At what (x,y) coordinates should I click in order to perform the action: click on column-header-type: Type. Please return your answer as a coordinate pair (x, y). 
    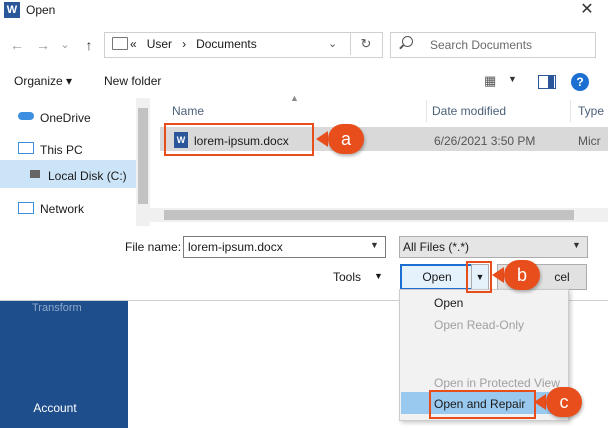
    Looking at the image, I should click on (591, 111).